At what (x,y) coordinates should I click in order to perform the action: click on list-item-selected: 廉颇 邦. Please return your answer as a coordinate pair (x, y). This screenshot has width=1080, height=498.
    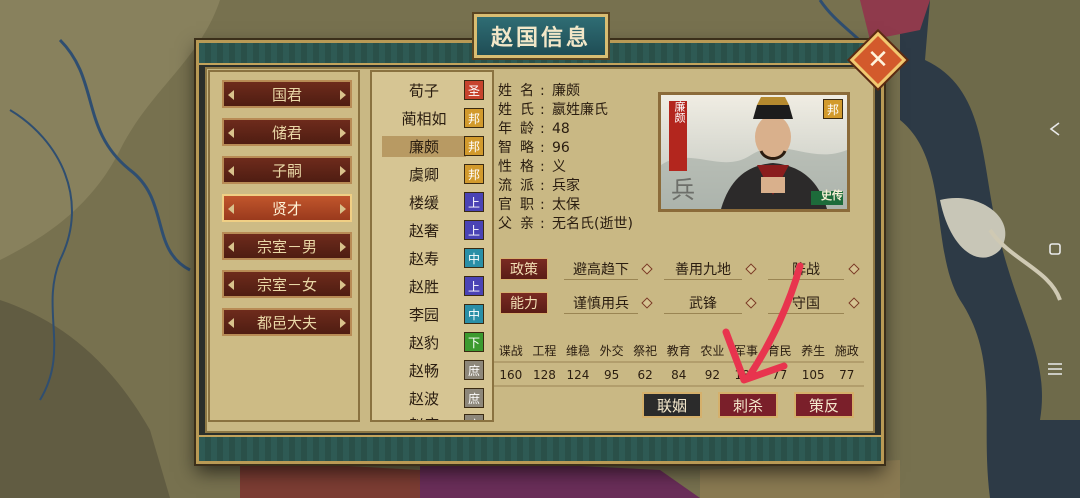
    Looking at the image, I should click on (434, 146).